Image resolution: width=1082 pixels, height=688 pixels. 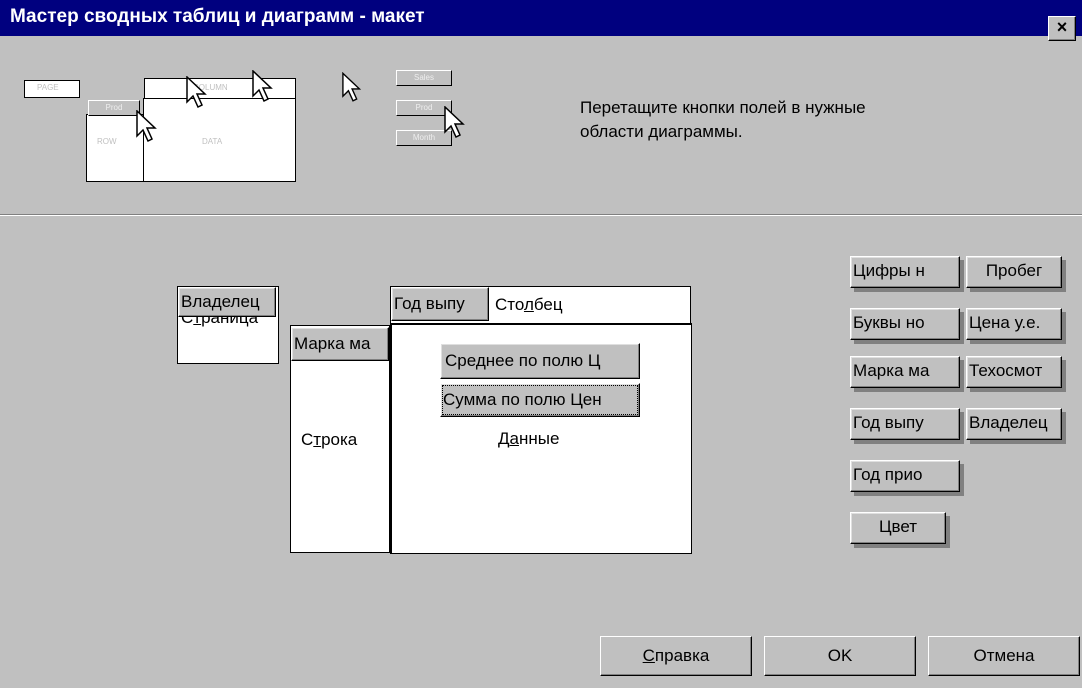 What do you see at coordinates (1014, 324) in the screenshot?
I see `field-button-tsena: Цена у.е.` at bounding box center [1014, 324].